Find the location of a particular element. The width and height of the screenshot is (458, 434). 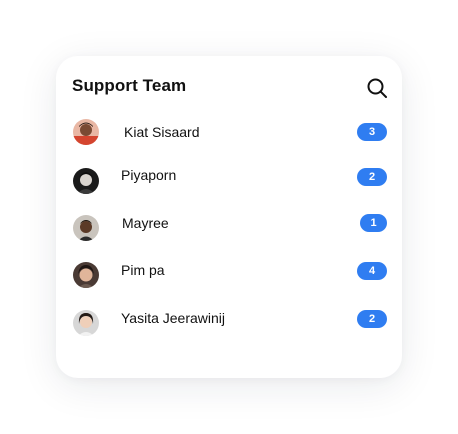

card-title: Support Team is located at coordinates (129, 85).